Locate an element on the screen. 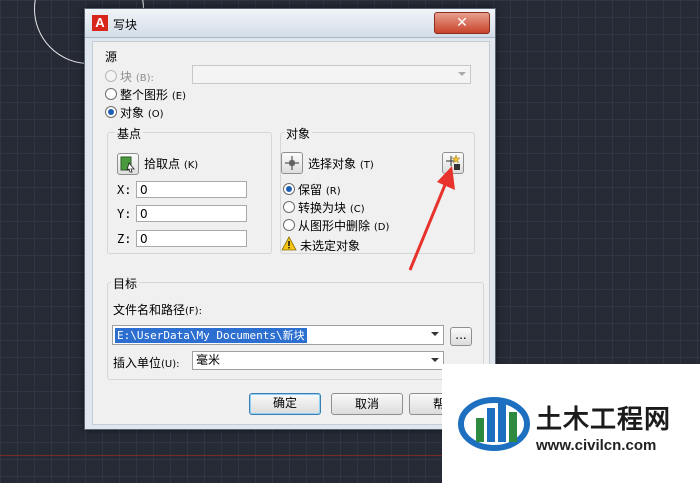 The image size is (700, 483). watermark: 土木工程网 www.civilcn.com is located at coordinates (571, 423).